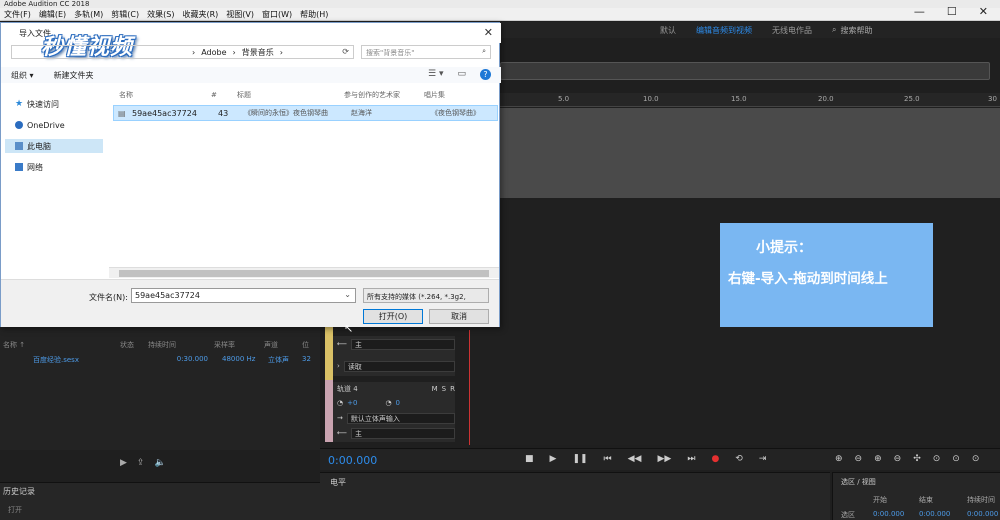 The width and height of the screenshot is (1000, 520). I want to click on files-header: 名称 ↑ 状态 持续时间 采样率 声道 位, so click(160, 346).